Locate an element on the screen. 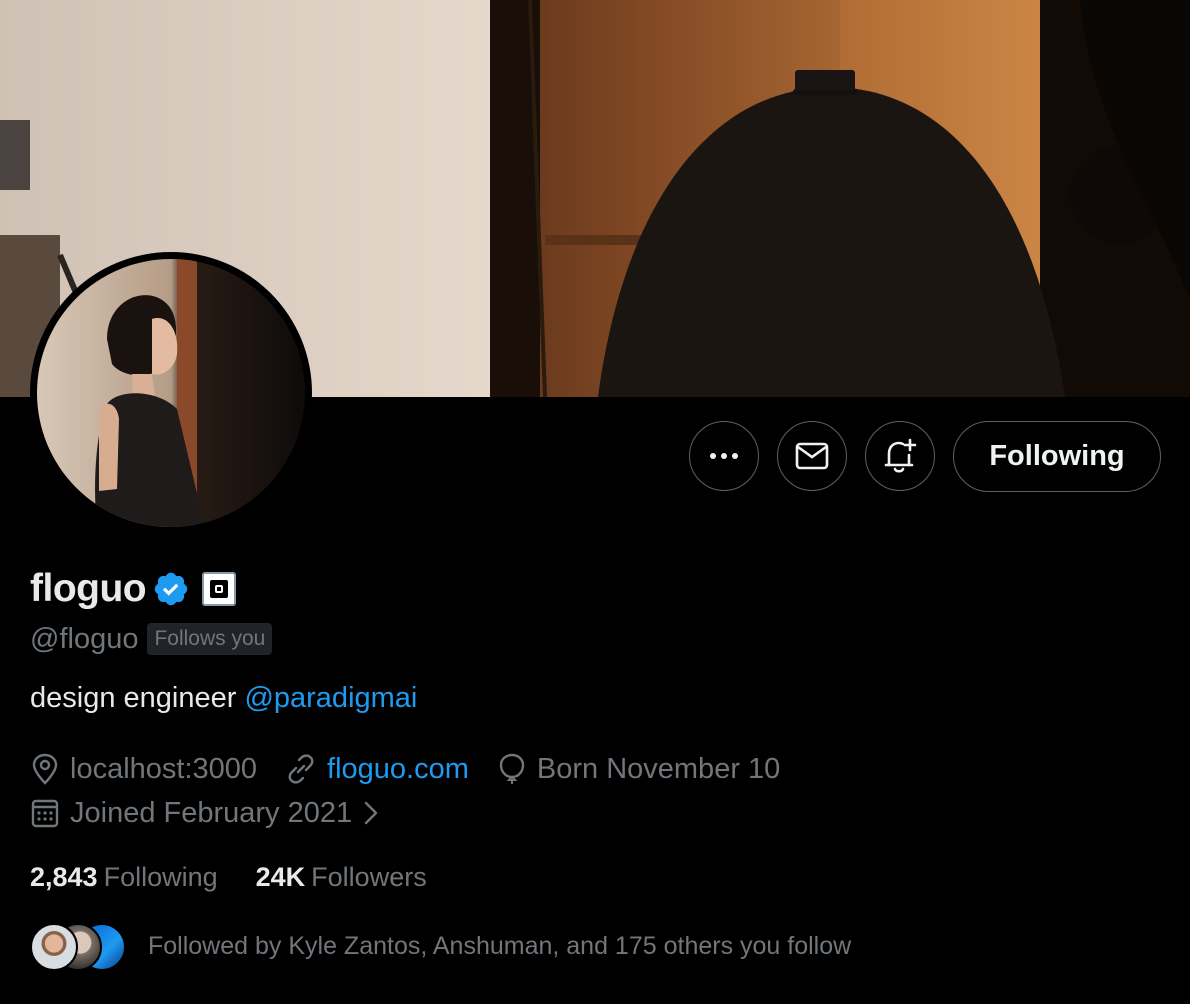 The width and height of the screenshot is (1190, 1004). notifications-button is located at coordinates (900, 456).